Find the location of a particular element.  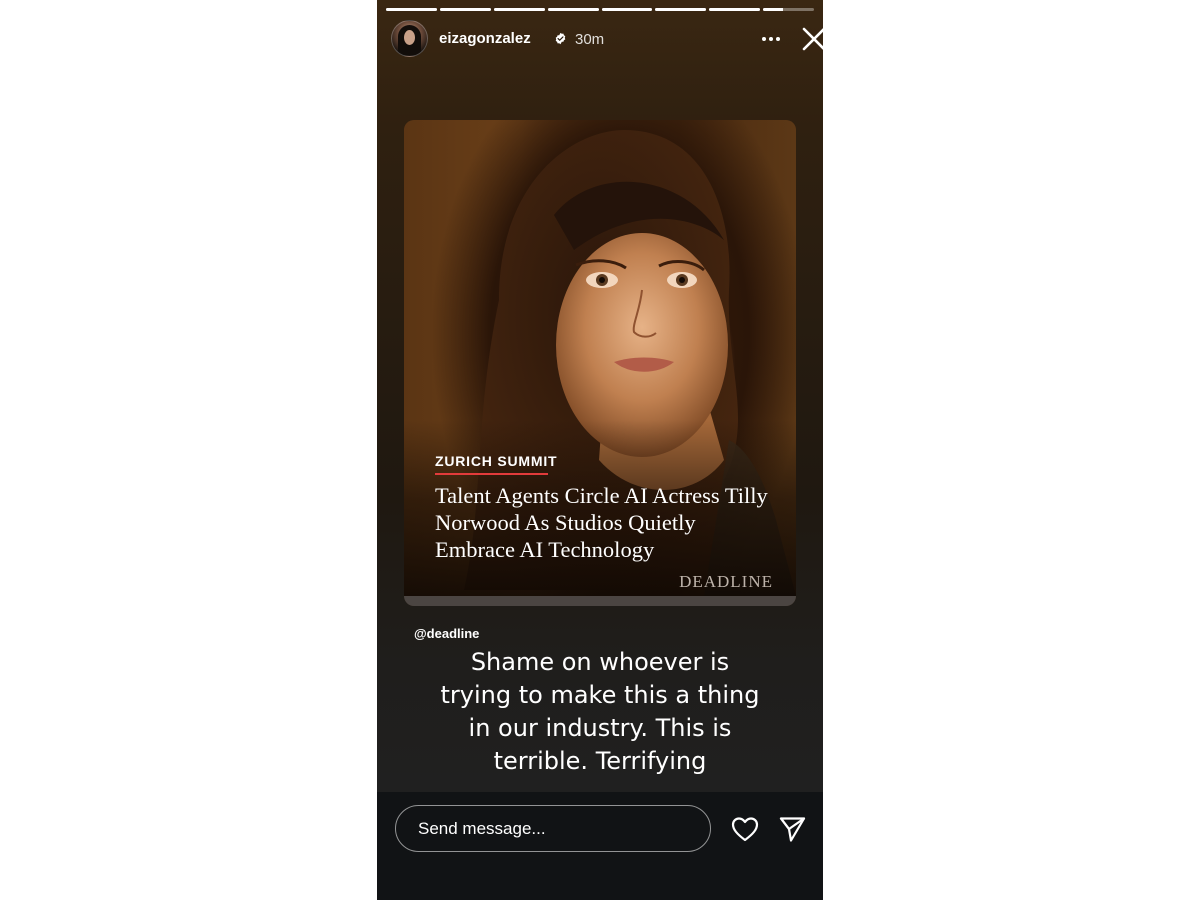

reply-bar is located at coordinates (600, 846).